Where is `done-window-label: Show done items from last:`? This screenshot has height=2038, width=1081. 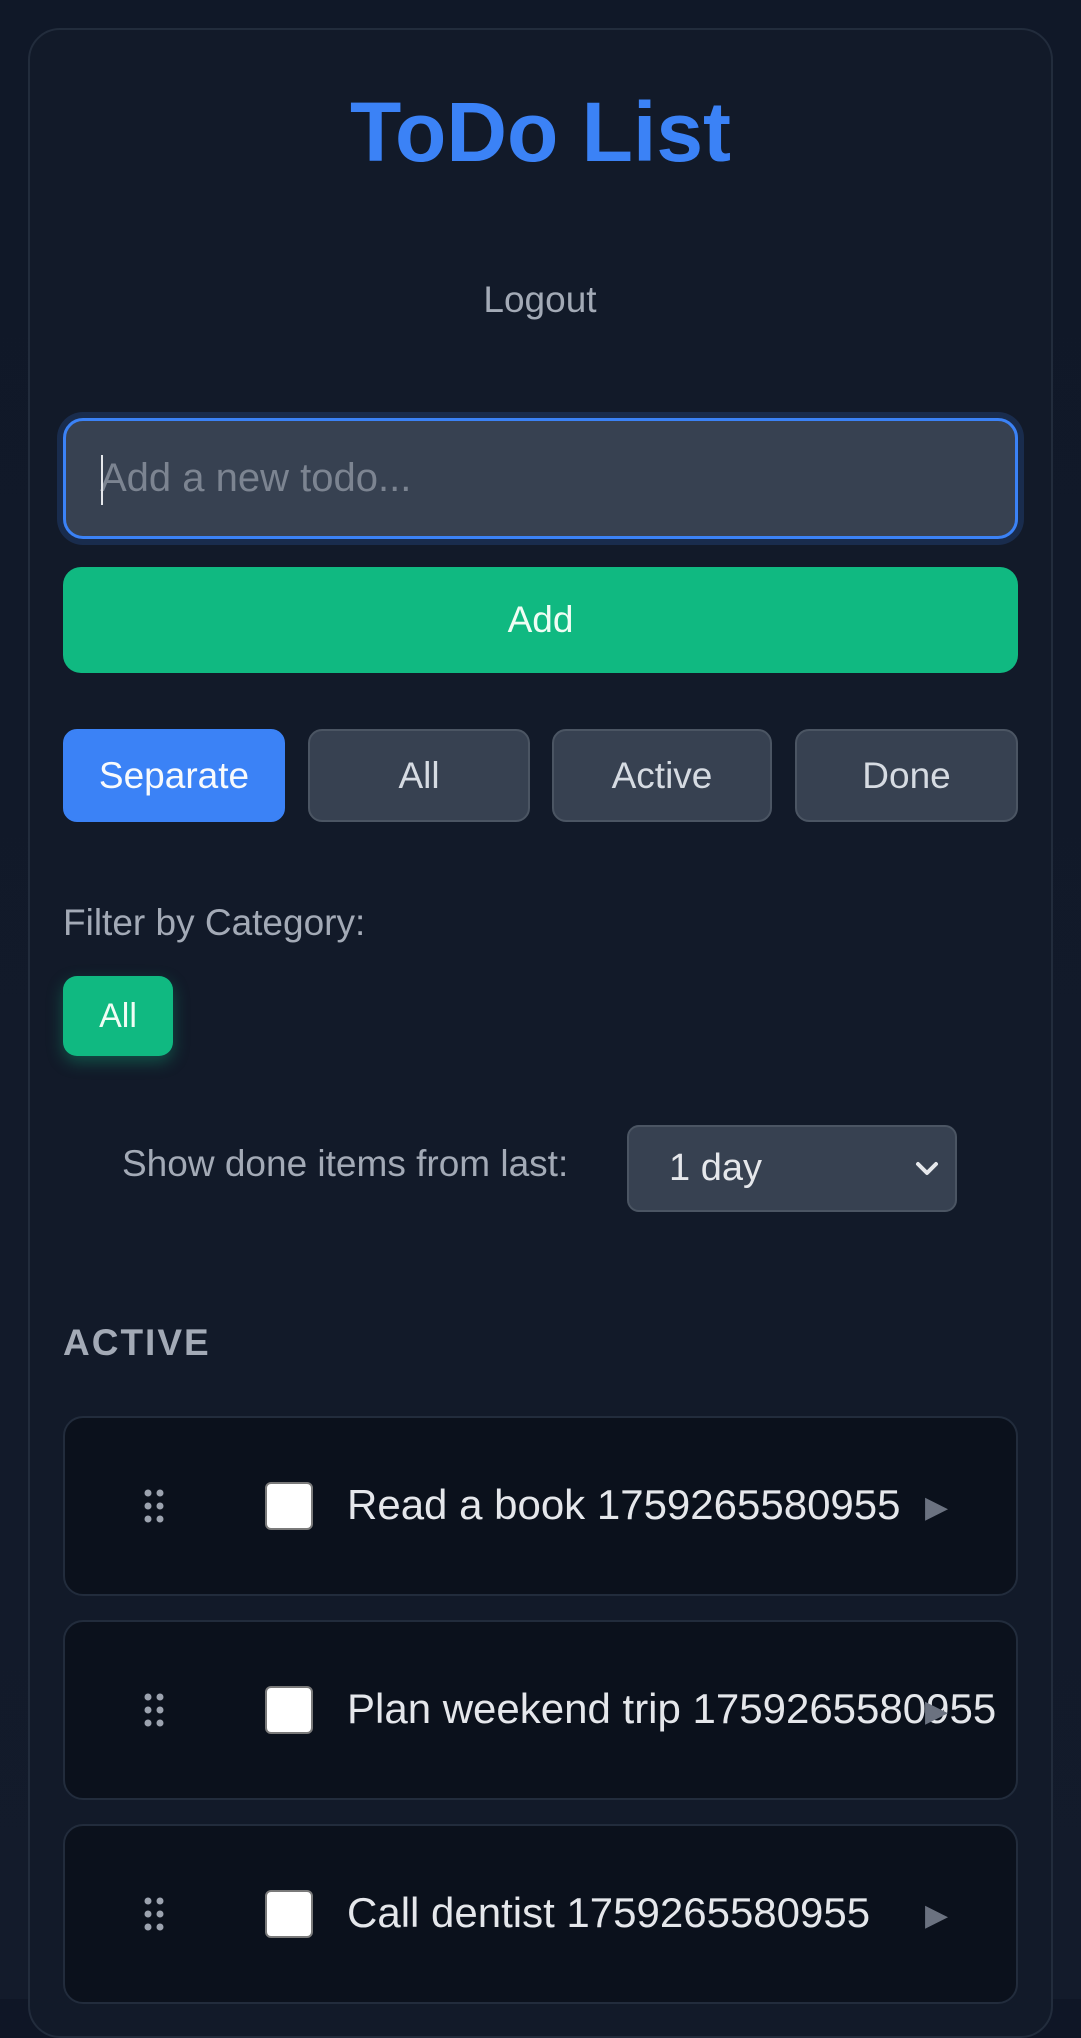
done-window-label: Show done items from last: is located at coordinates (345, 1163).